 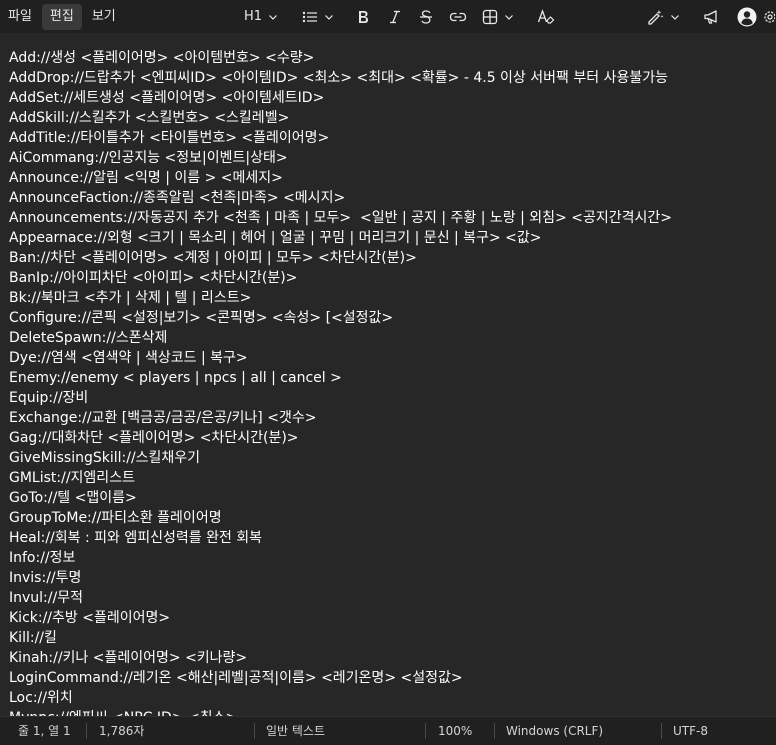 I want to click on text-line: Configure://콘픽 <설정|보기> <콘픽명> <속성> [<설정값>, so click(x=201, y=318).